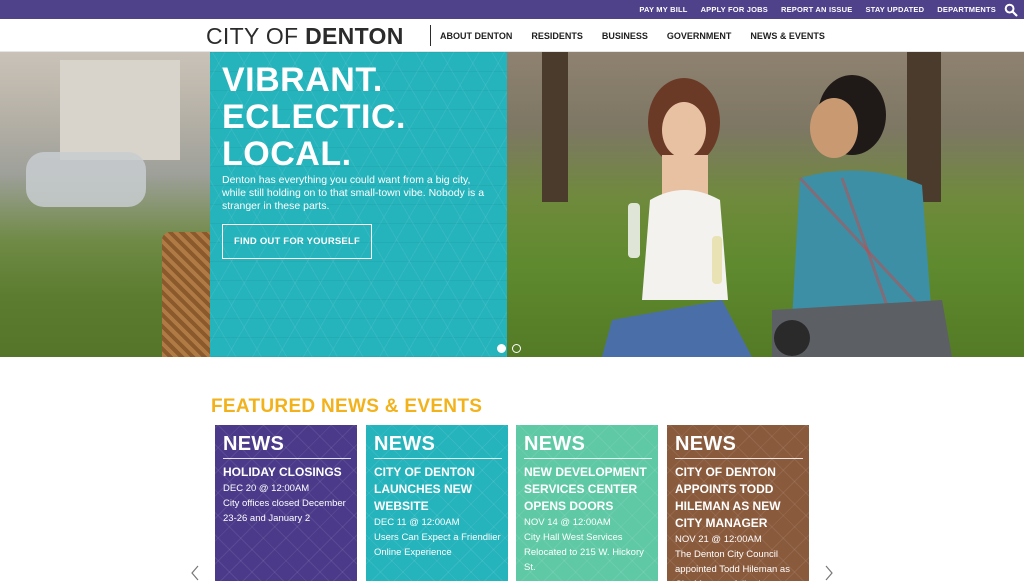 The width and height of the screenshot is (1024, 581). What do you see at coordinates (476, 36) in the screenshot?
I see `nav-item-about-denton: ABOUT DENTON` at bounding box center [476, 36].